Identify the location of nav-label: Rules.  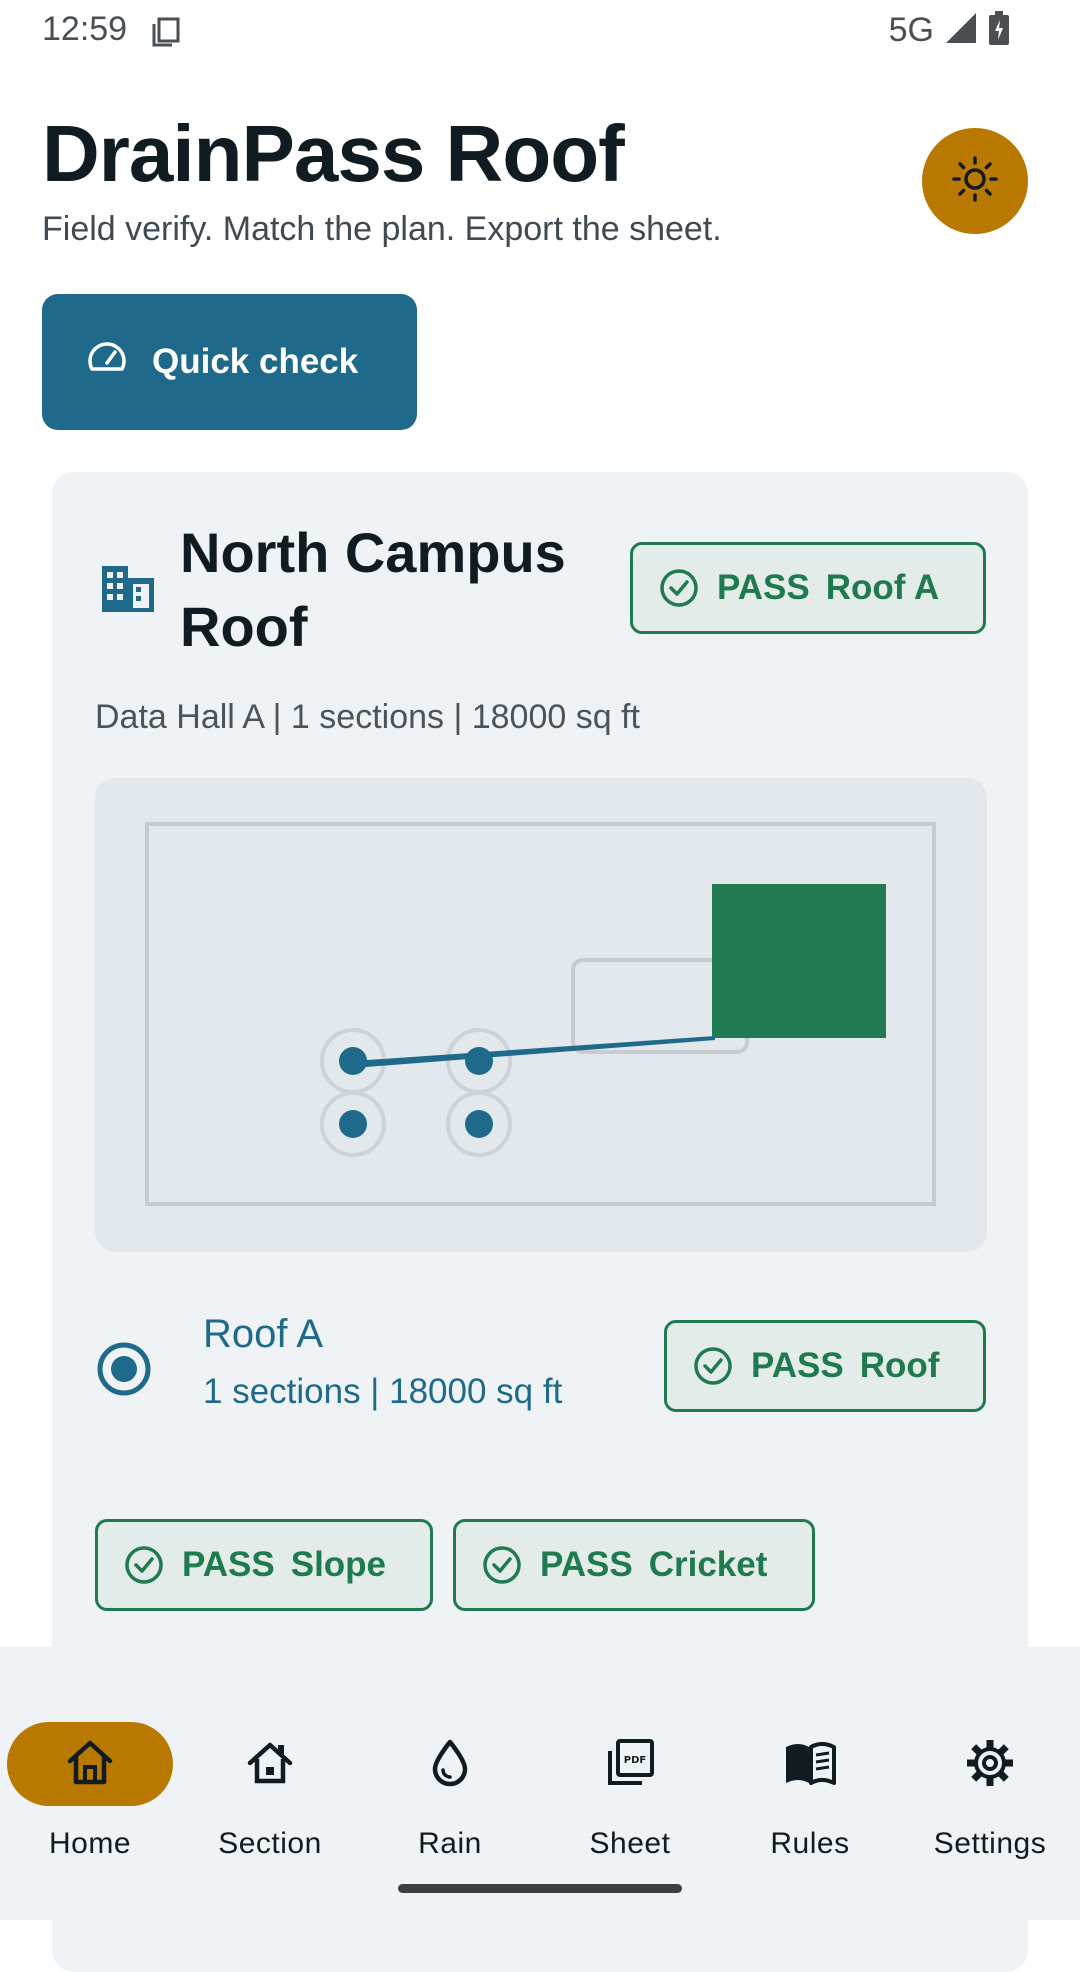
(810, 1843).